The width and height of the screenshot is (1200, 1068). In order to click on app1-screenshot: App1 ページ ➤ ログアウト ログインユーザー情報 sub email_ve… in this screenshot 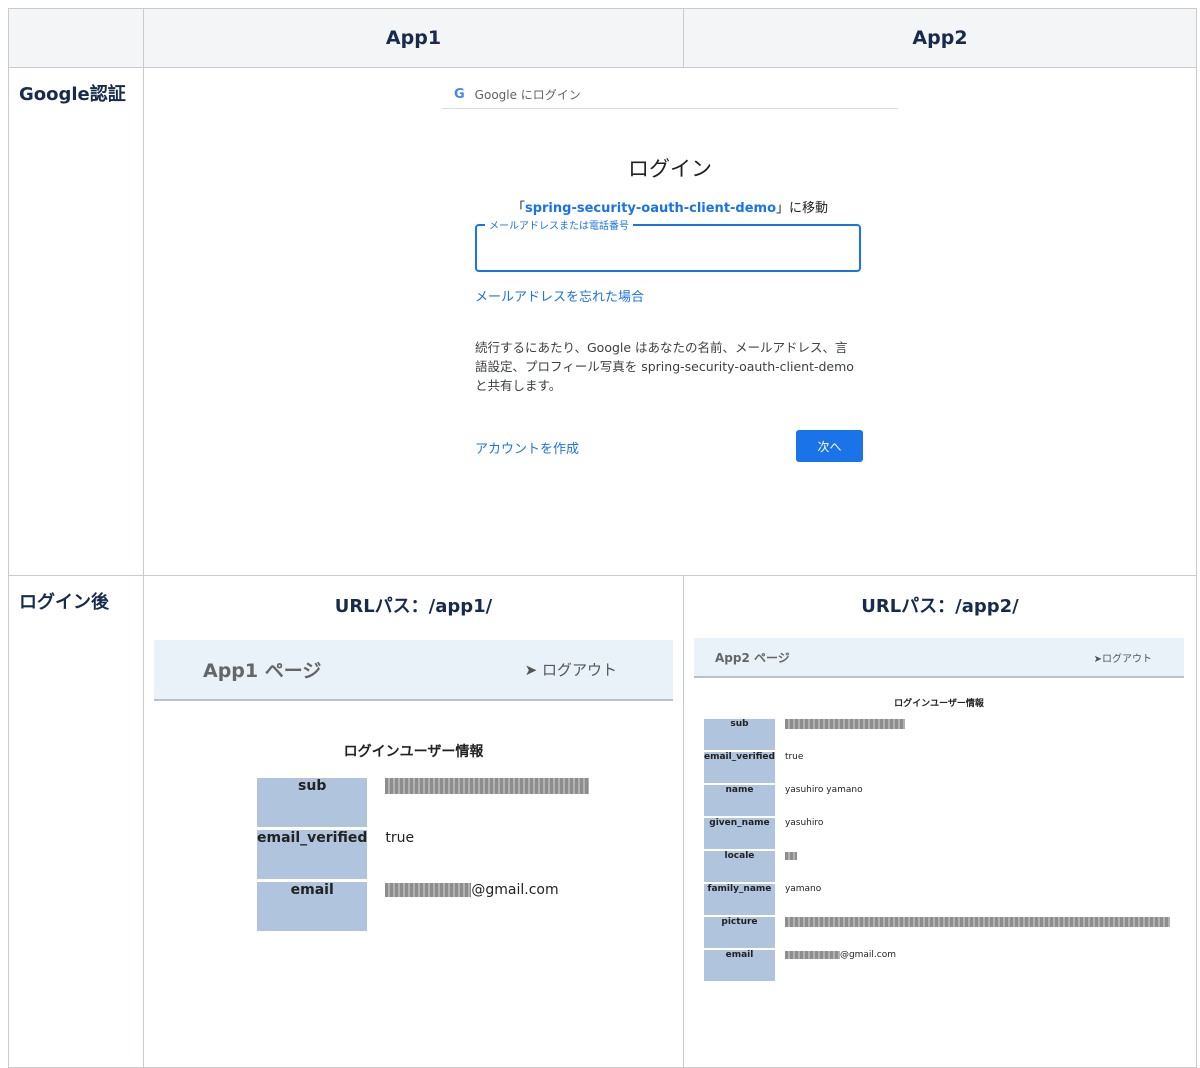, I will do `click(413, 787)`.